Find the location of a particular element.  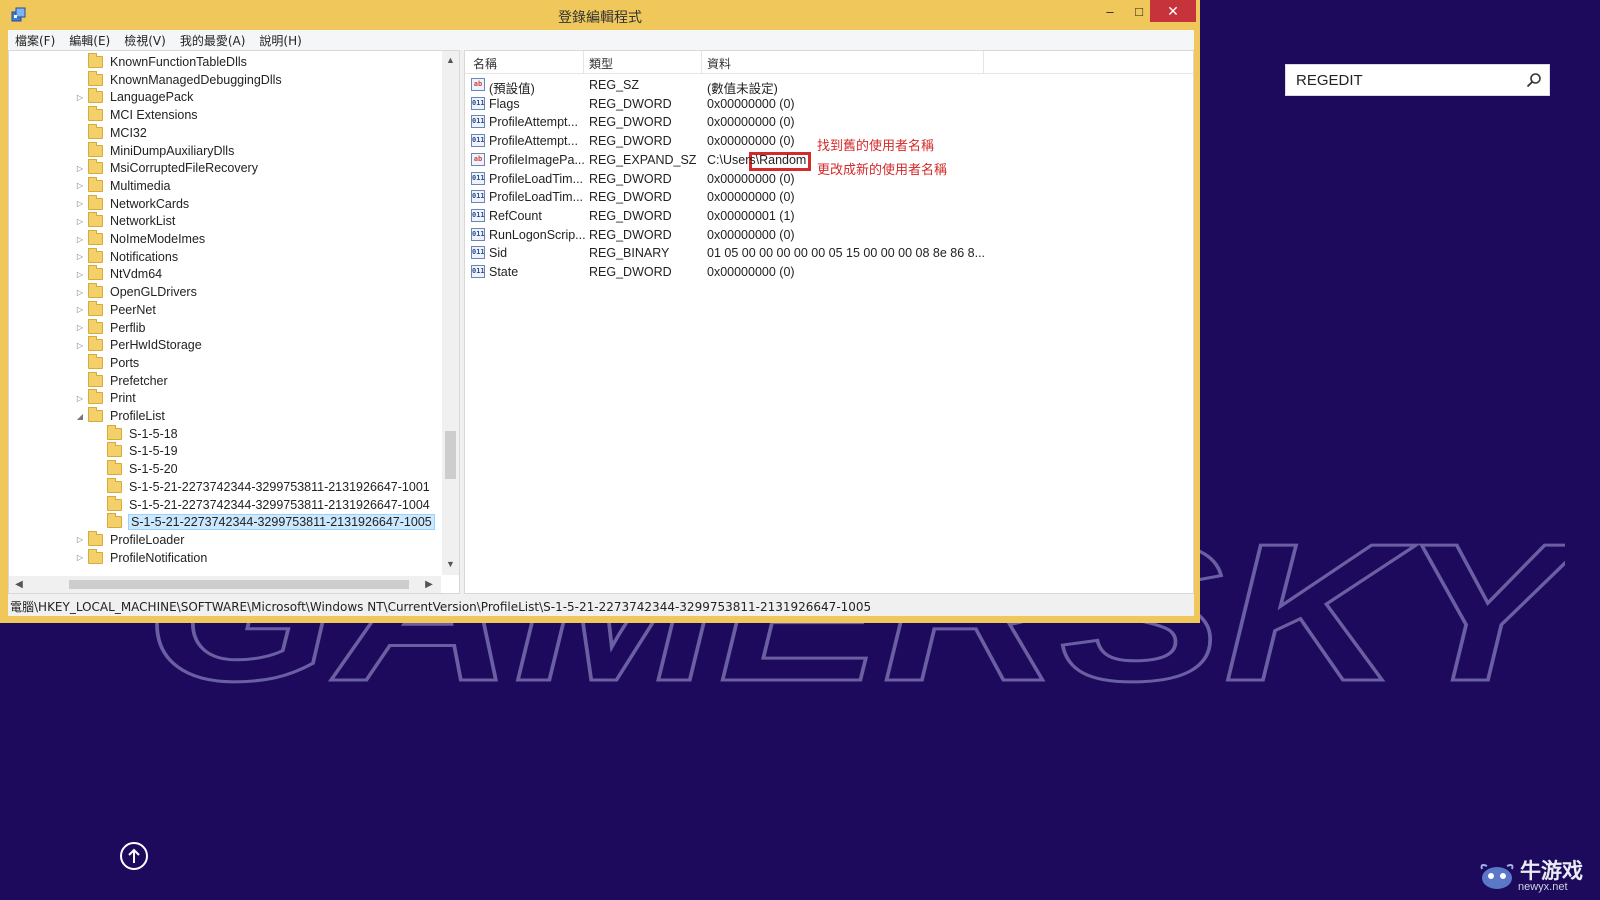

value-name: RefCount is located at coordinates (515, 215).